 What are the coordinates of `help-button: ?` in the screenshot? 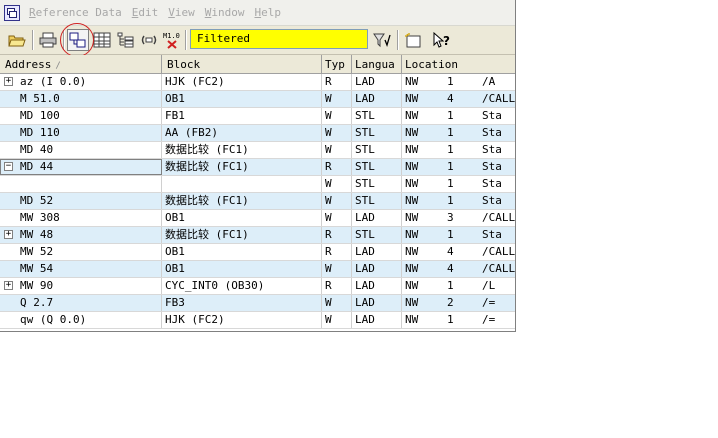 It's located at (442, 40).